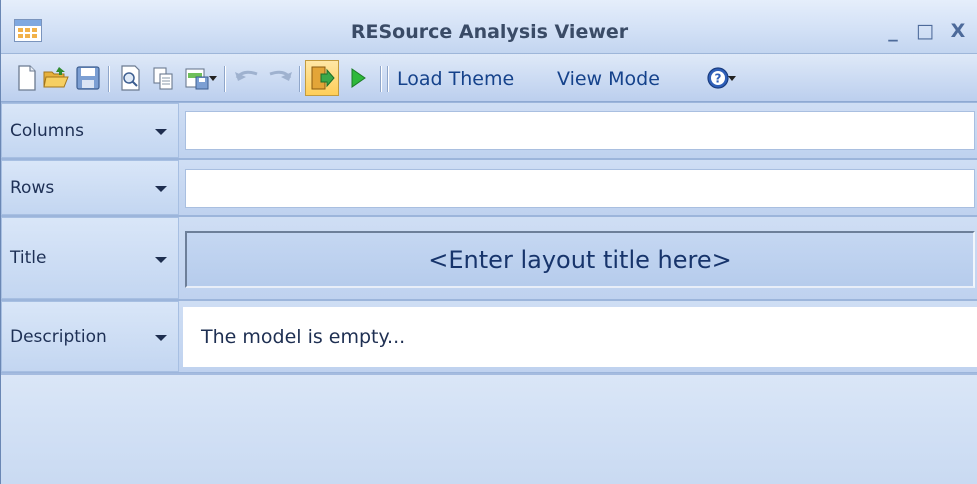 The height and width of the screenshot is (484, 977). I want to click on columns-dropdown: Columns, so click(90, 130).